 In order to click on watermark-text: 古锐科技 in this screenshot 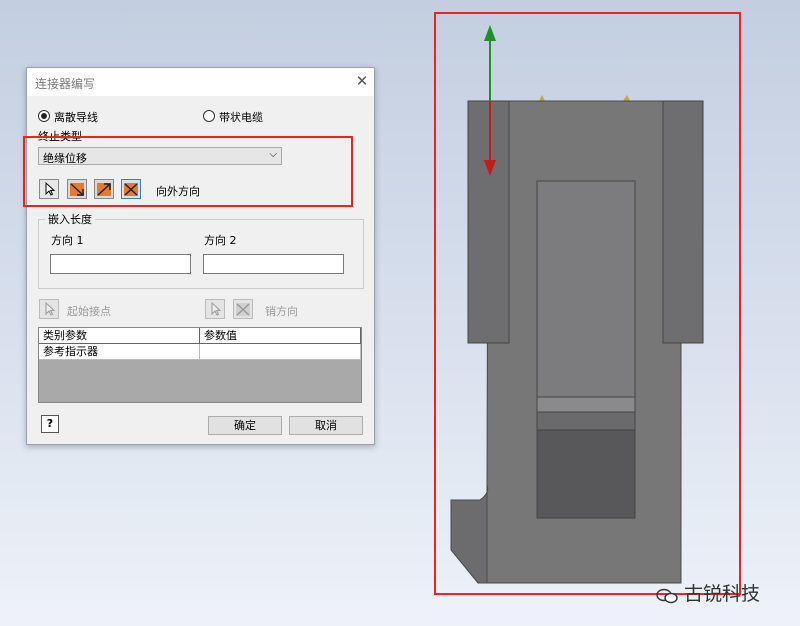, I will do `click(722, 594)`.